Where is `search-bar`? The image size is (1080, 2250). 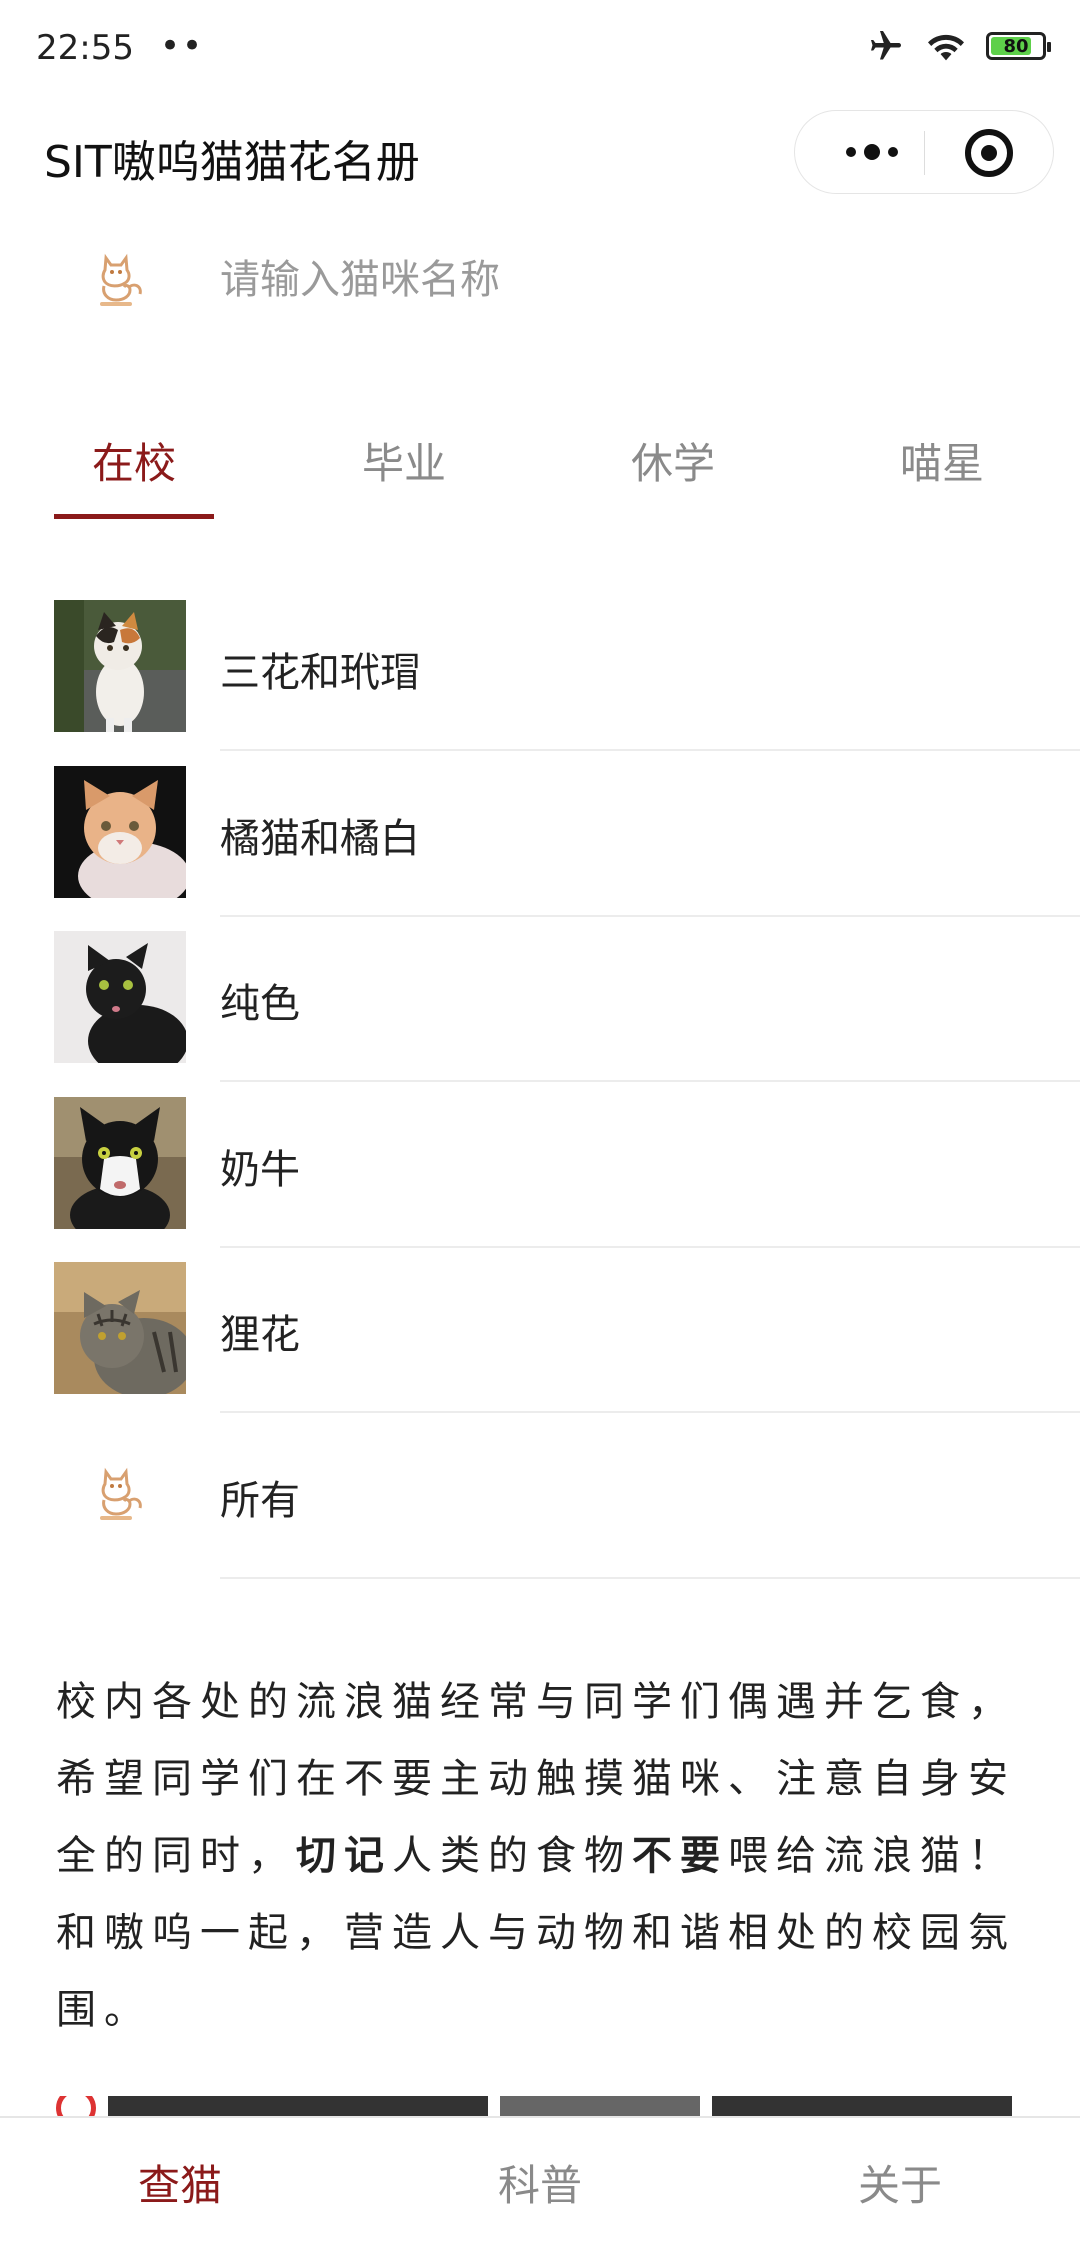 search-bar is located at coordinates (540, 280).